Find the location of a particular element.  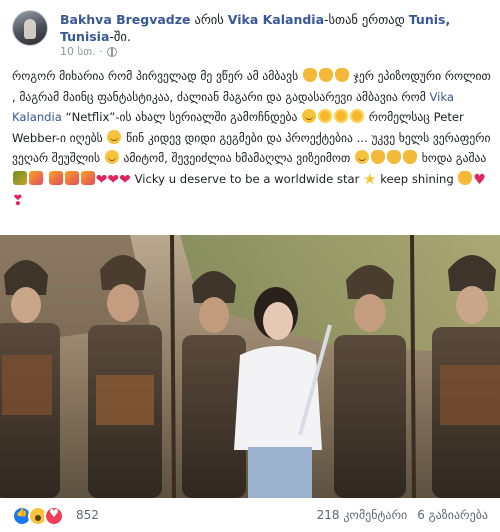

post-meta: 10 სთ. · is located at coordinates (88, 51).